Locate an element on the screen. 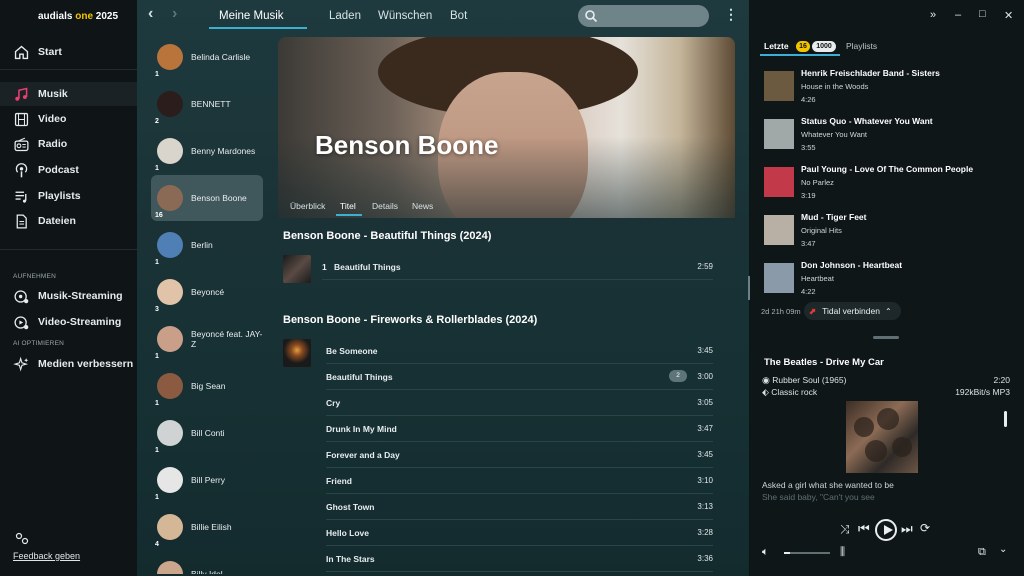 The height and width of the screenshot is (576, 1024). tidal-connect-button: ⬈ Tidal verbinden ⌃ is located at coordinates (852, 311).